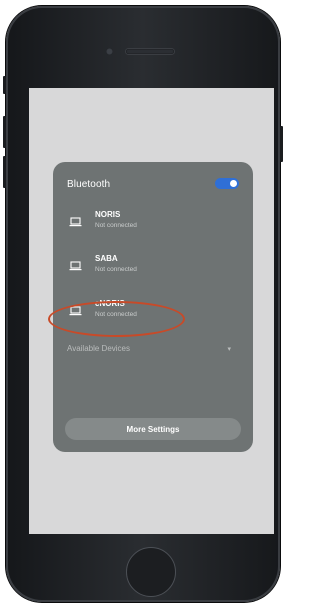 The width and height of the screenshot is (320, 606). What do you see at coordinates (145, 223) in the screenshot?
I see `device-item-noris: NORIS Not connected` at bounding box center [145, 223].